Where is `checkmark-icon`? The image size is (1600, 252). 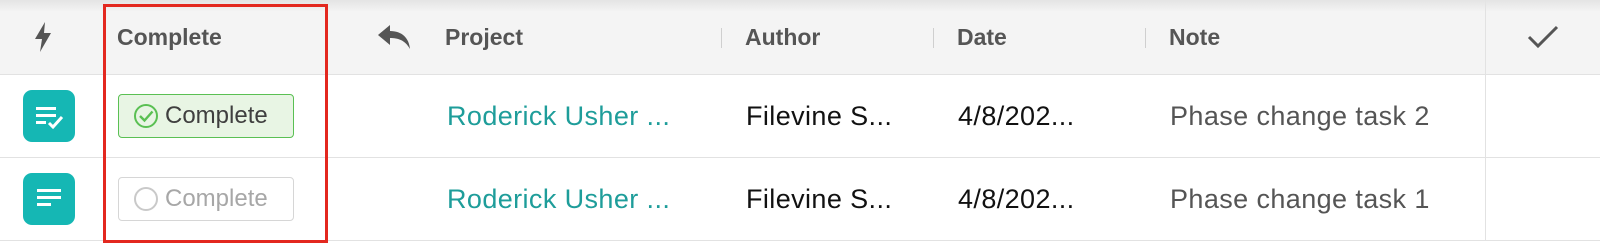 checkmark-icon is located at coordinates (1543, 37).